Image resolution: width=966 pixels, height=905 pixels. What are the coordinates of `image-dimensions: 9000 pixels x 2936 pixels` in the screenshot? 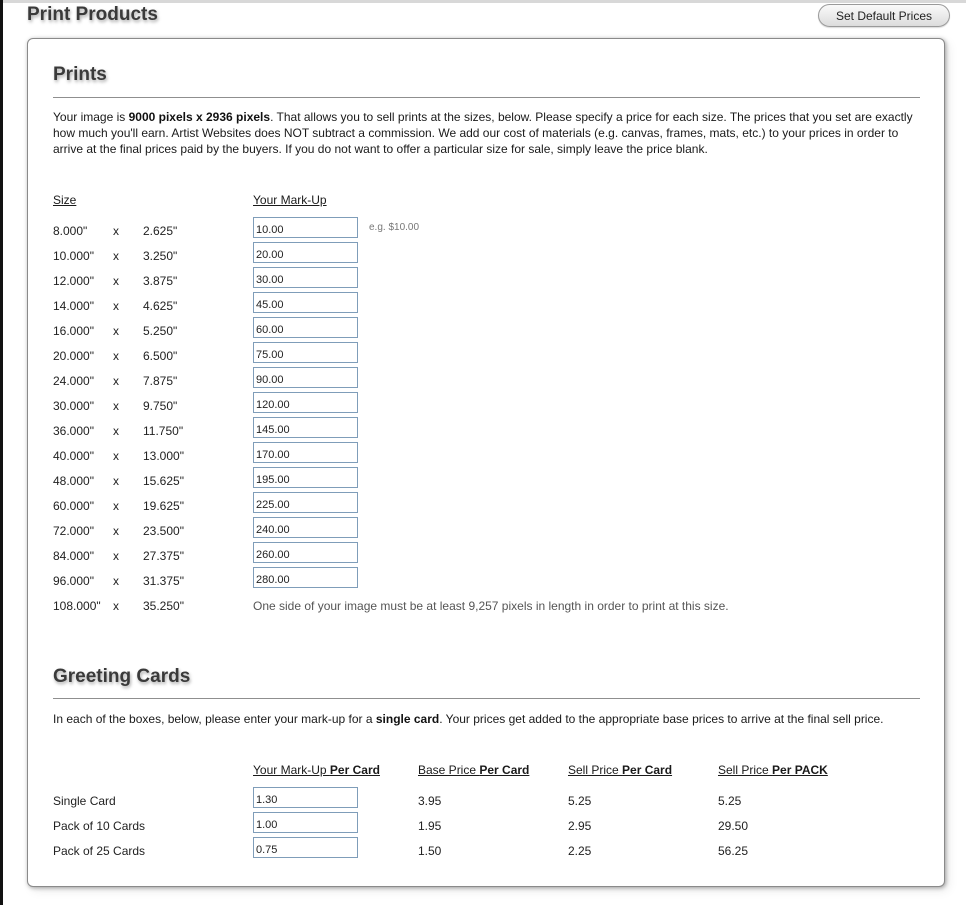 It's located at (199, 117).